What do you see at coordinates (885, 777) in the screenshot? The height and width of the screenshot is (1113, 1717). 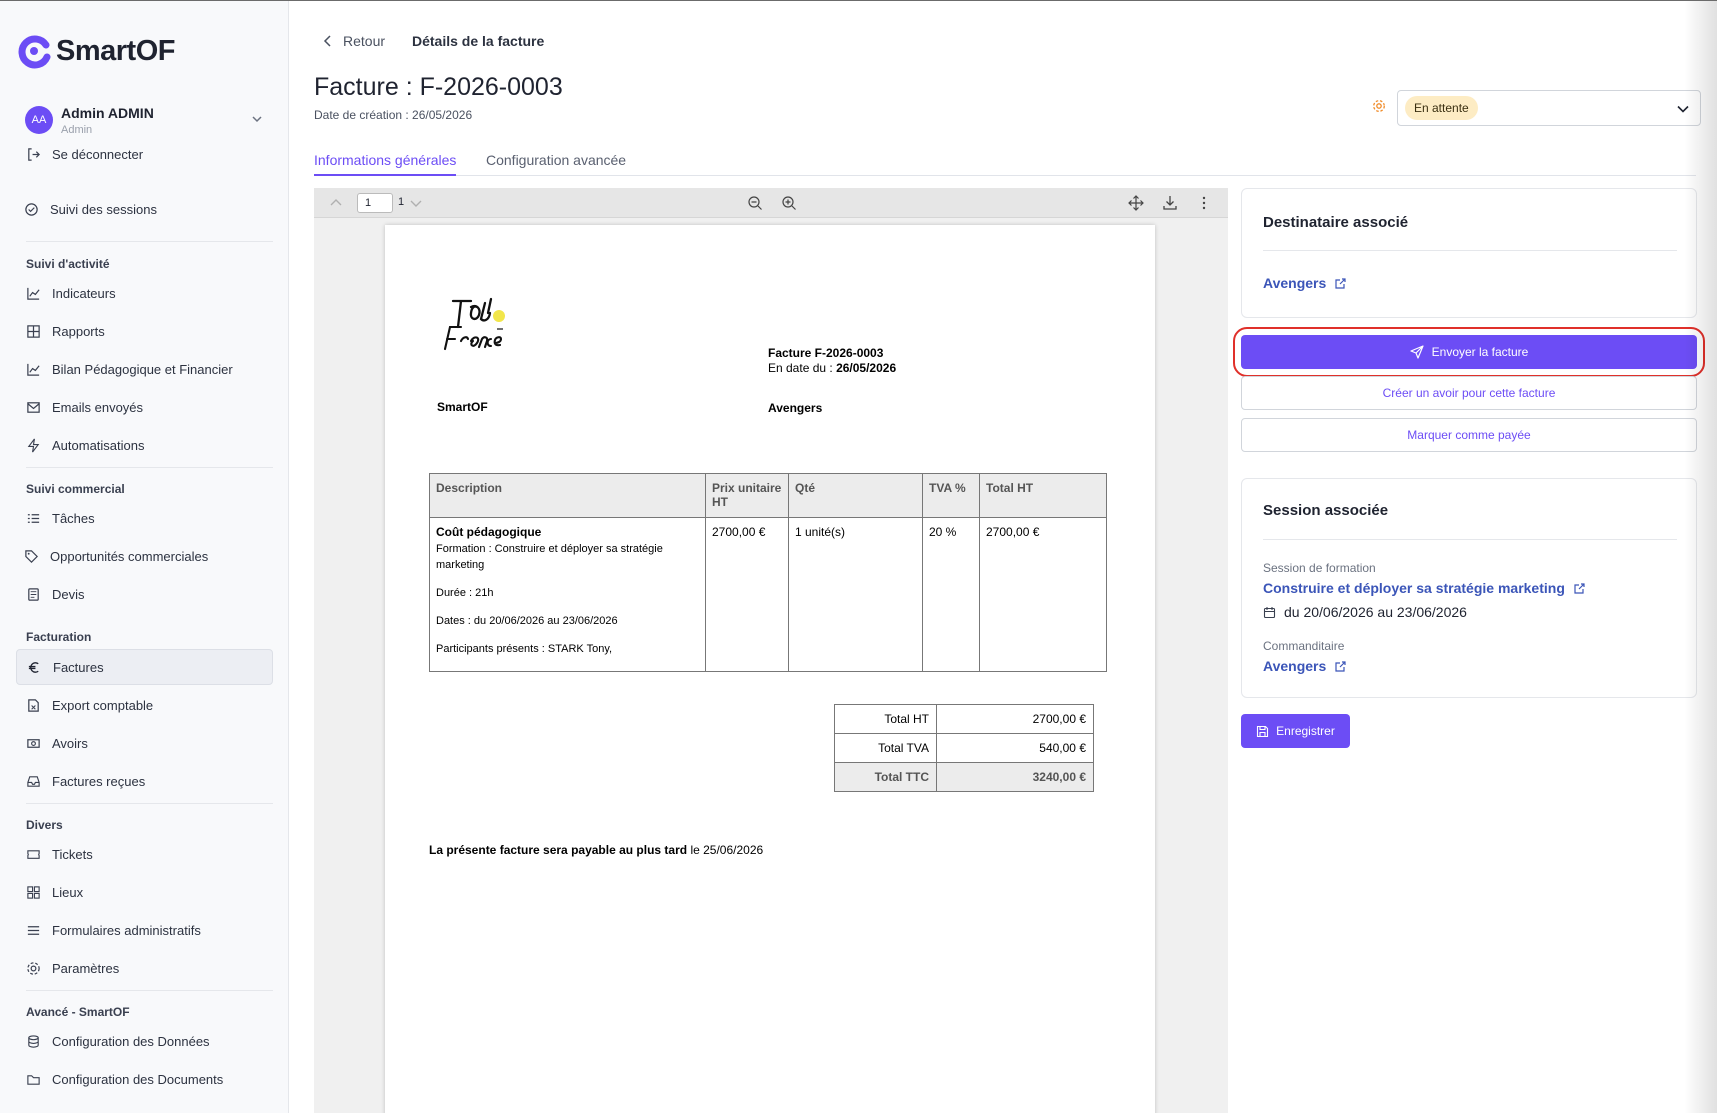 I see `total-ttc-label: Total TTC` at bounding box center [885, 777].